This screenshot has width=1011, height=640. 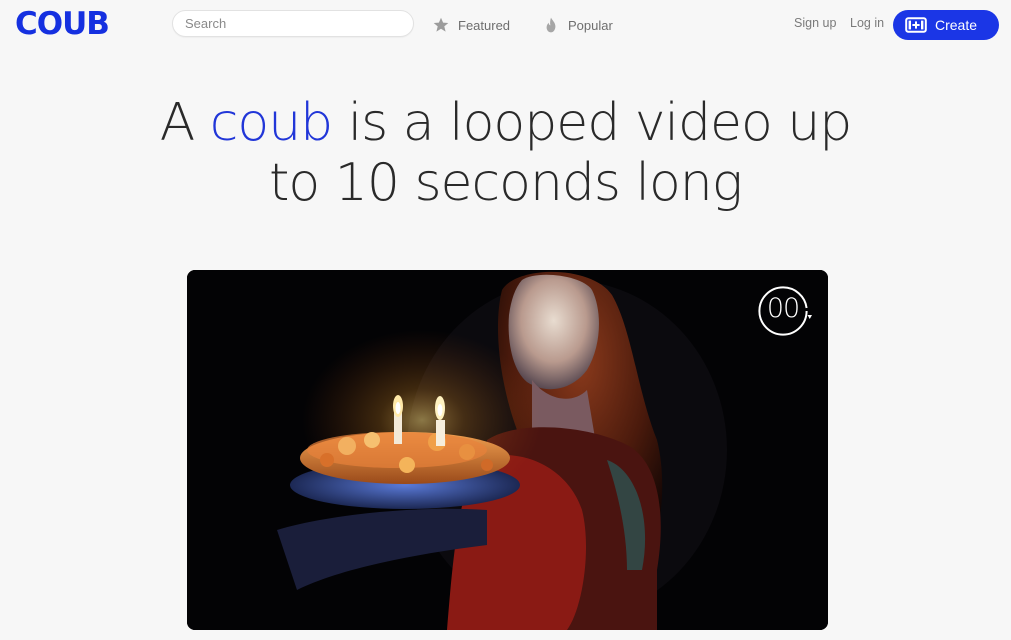 I want to click on hero-line-1-rest: is a looped video up, so click(x=592, y=123).